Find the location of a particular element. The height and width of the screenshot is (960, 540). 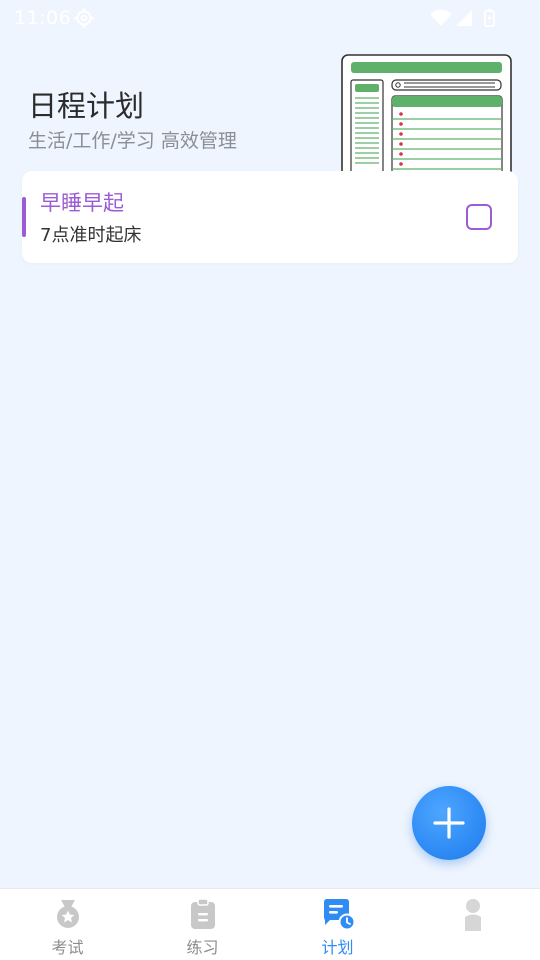

page-subtitle: 生活/工作/学习 高效管理 is located at coordinates (132, 141).